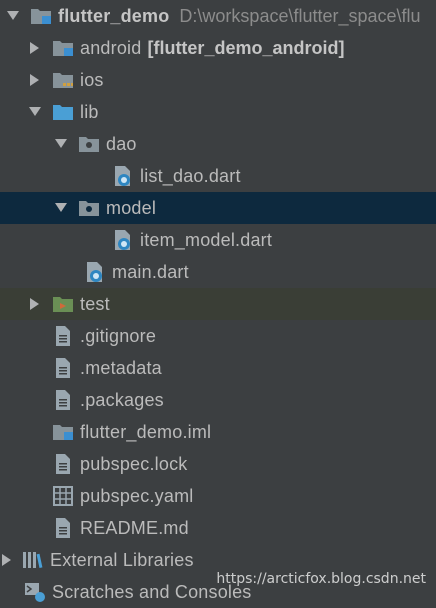 The width and height of the screenshot is (436, 608). What do you see at coordinates (134, 527) in the screenshot?
I see `tree-node-label: README.md` at bounding box center [134, 527].